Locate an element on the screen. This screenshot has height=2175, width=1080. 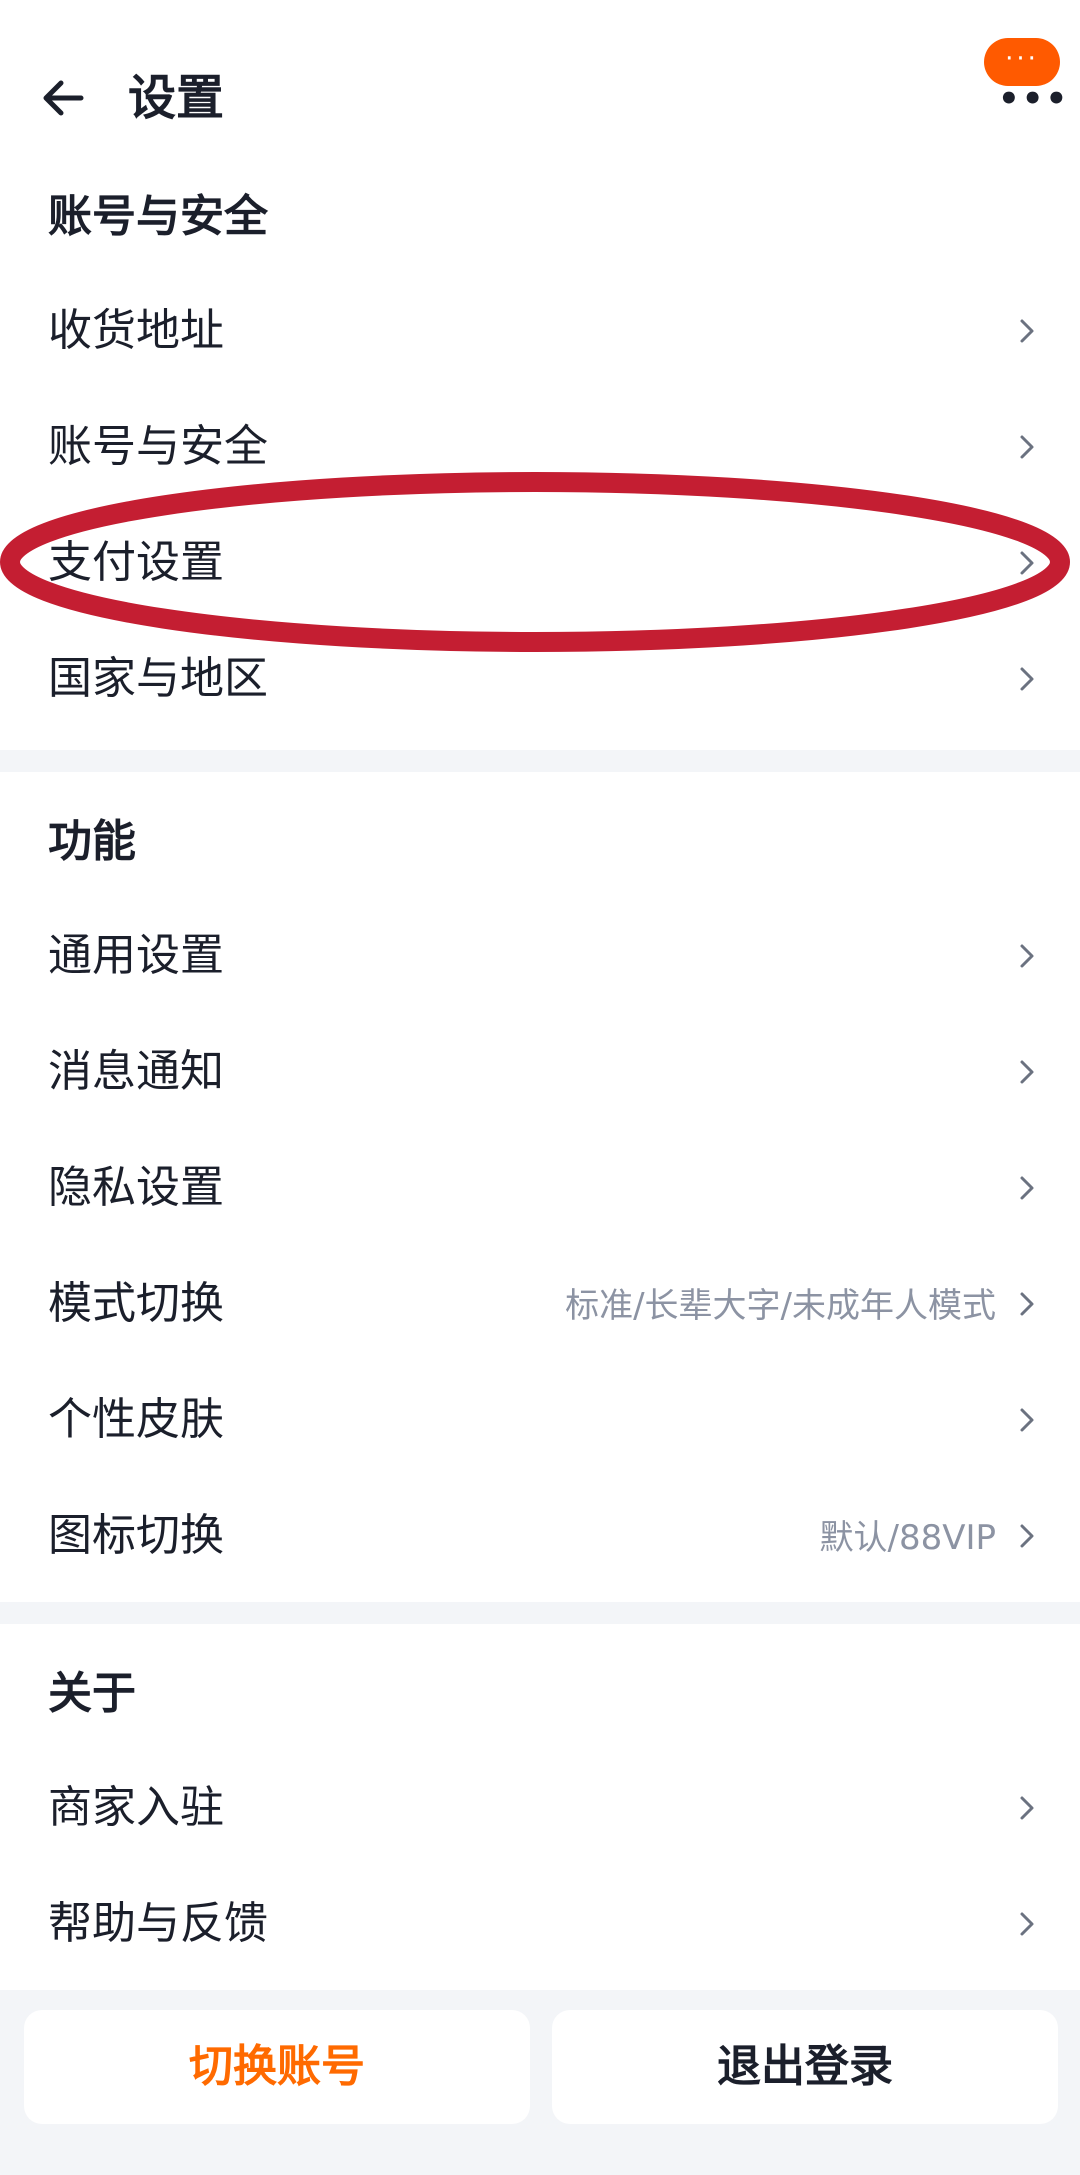
row-label: 帮助与反馈 is located at coordinates (158, 1923).